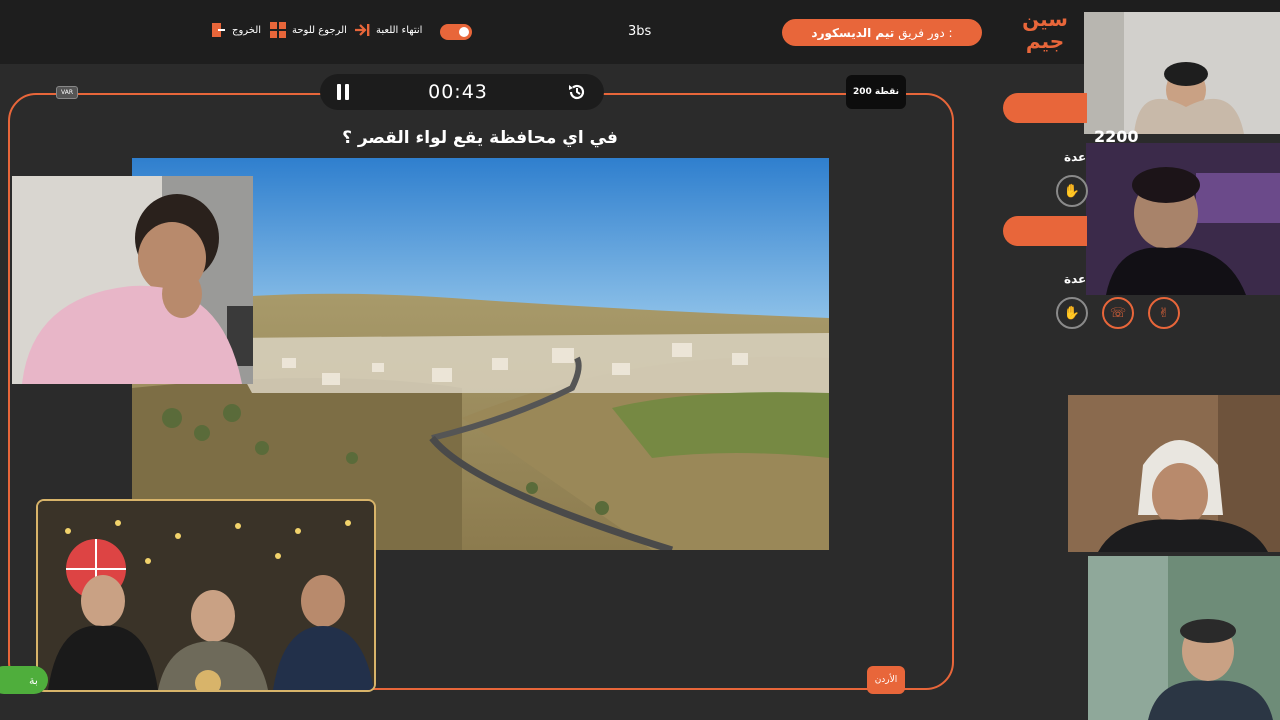 The image size is (1280, 720). What do you see at coordinates (456, 32) in the screenshot?
I see `settings-toggle` at bounding box center [456, 32].